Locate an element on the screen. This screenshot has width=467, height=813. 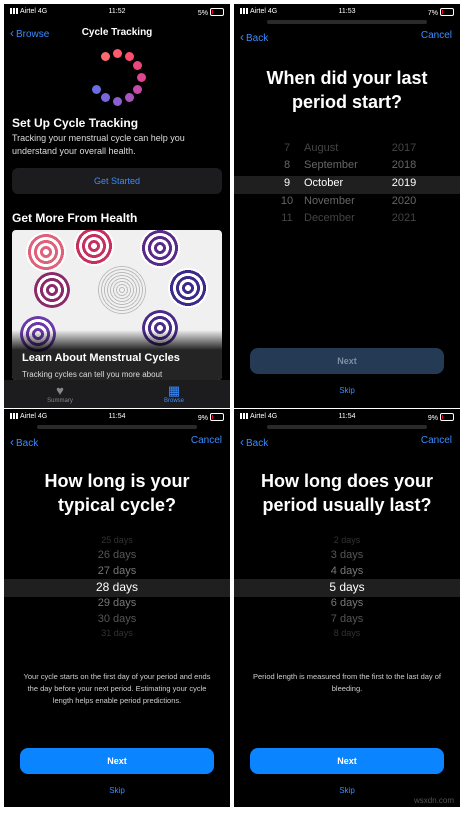
status-bar: Airtel 4G 11:53 7% is located at coordinates (347, 12).